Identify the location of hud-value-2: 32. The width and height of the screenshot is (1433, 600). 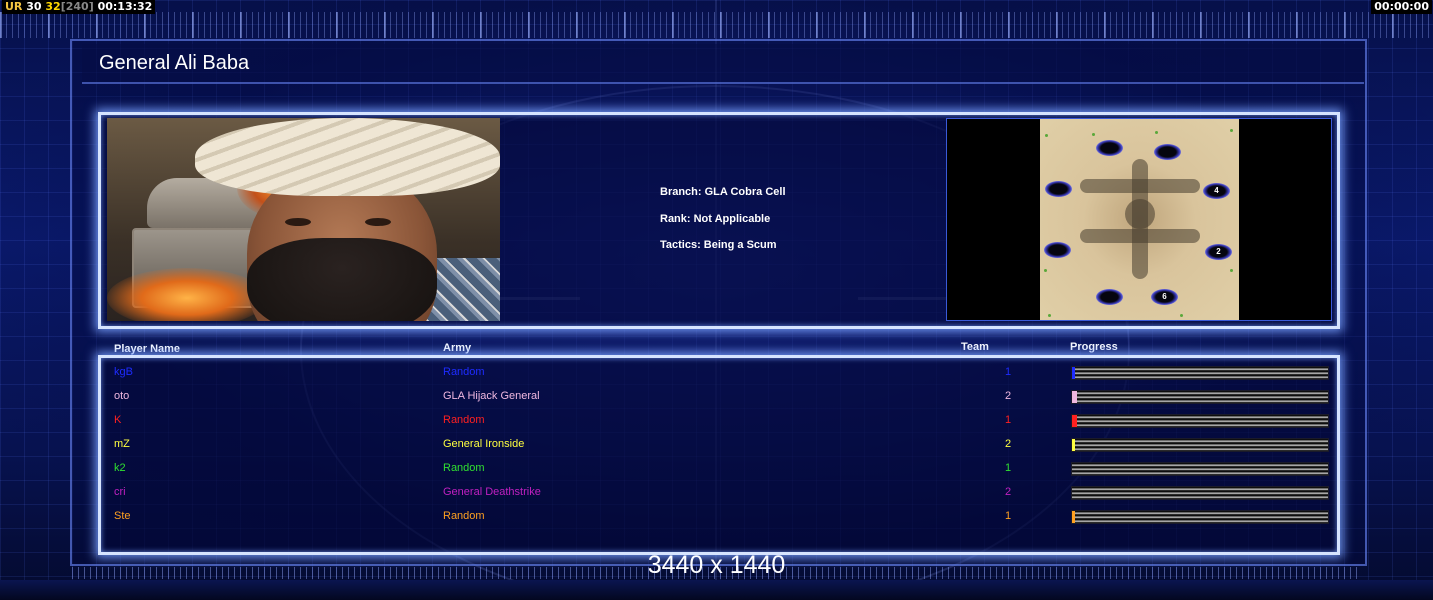
(53, 6).